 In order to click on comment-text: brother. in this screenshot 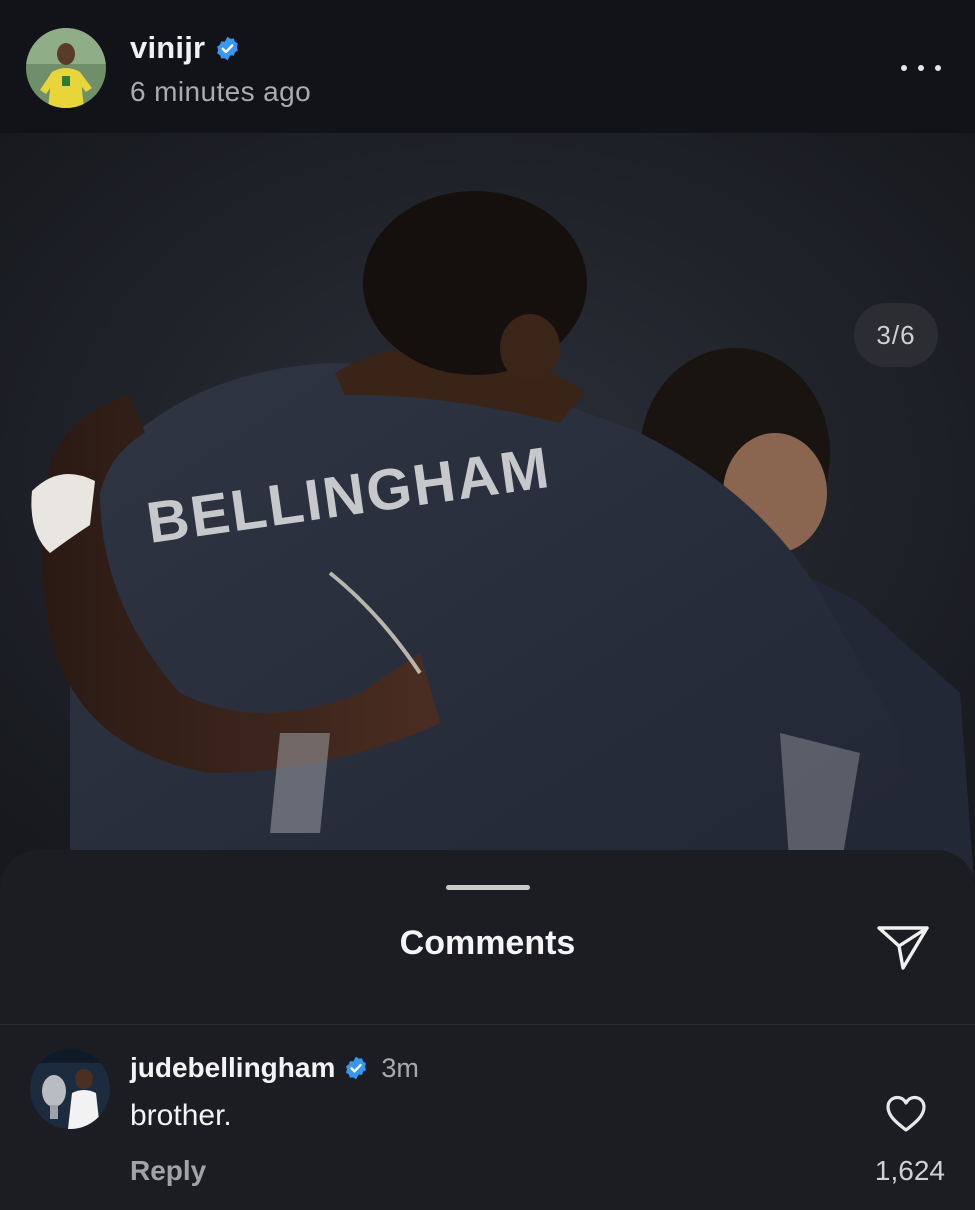, I will do `click(181, 1115)`.